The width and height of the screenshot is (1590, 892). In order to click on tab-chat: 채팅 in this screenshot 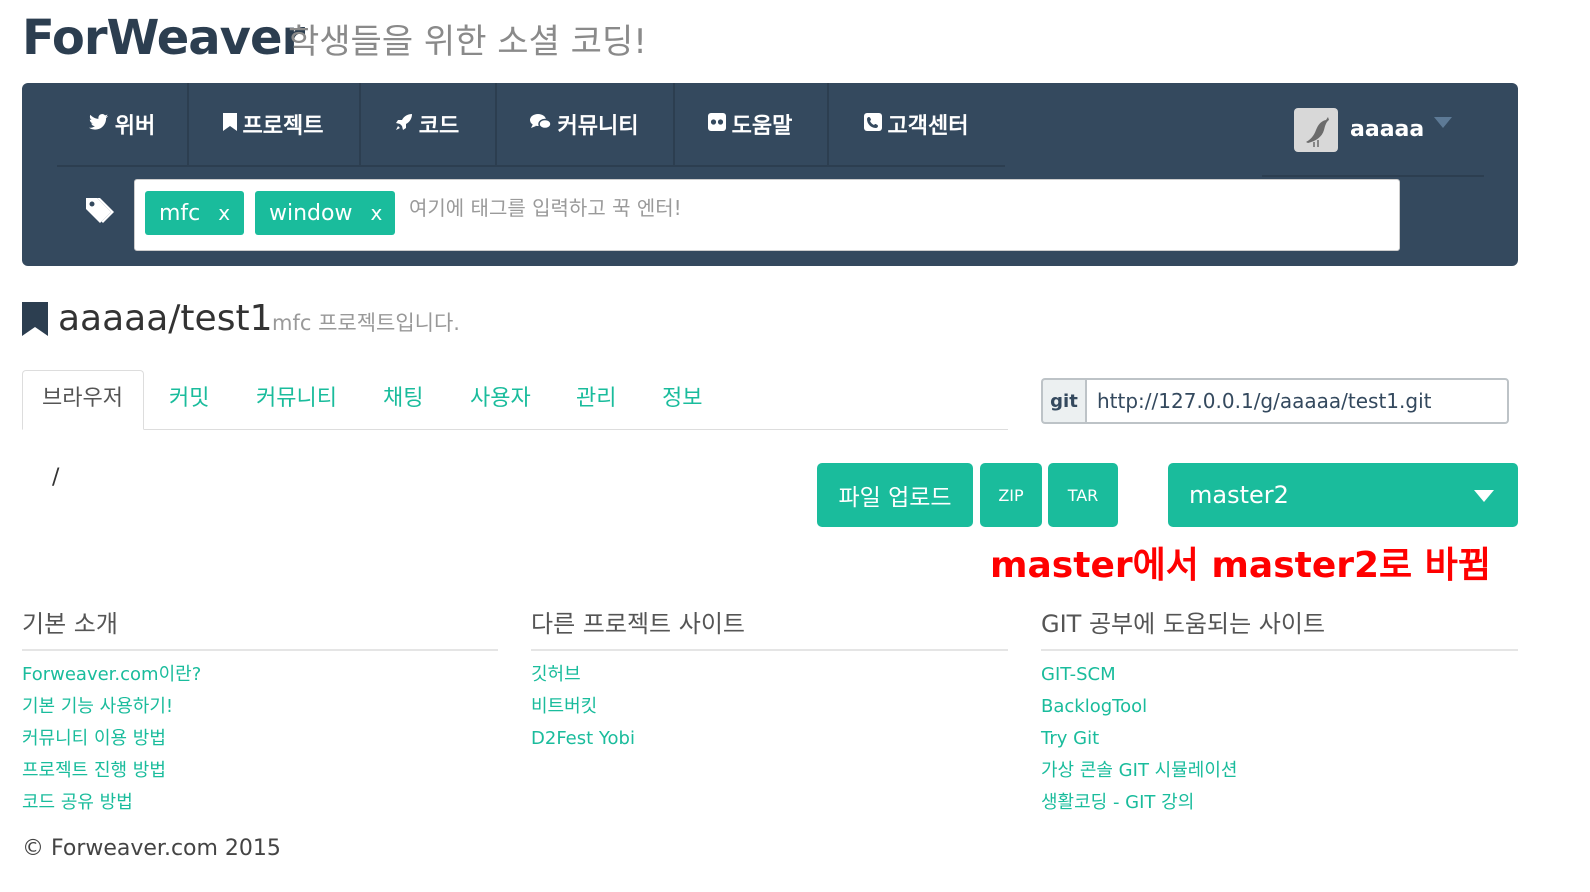, I will do `click(403, 399)`.